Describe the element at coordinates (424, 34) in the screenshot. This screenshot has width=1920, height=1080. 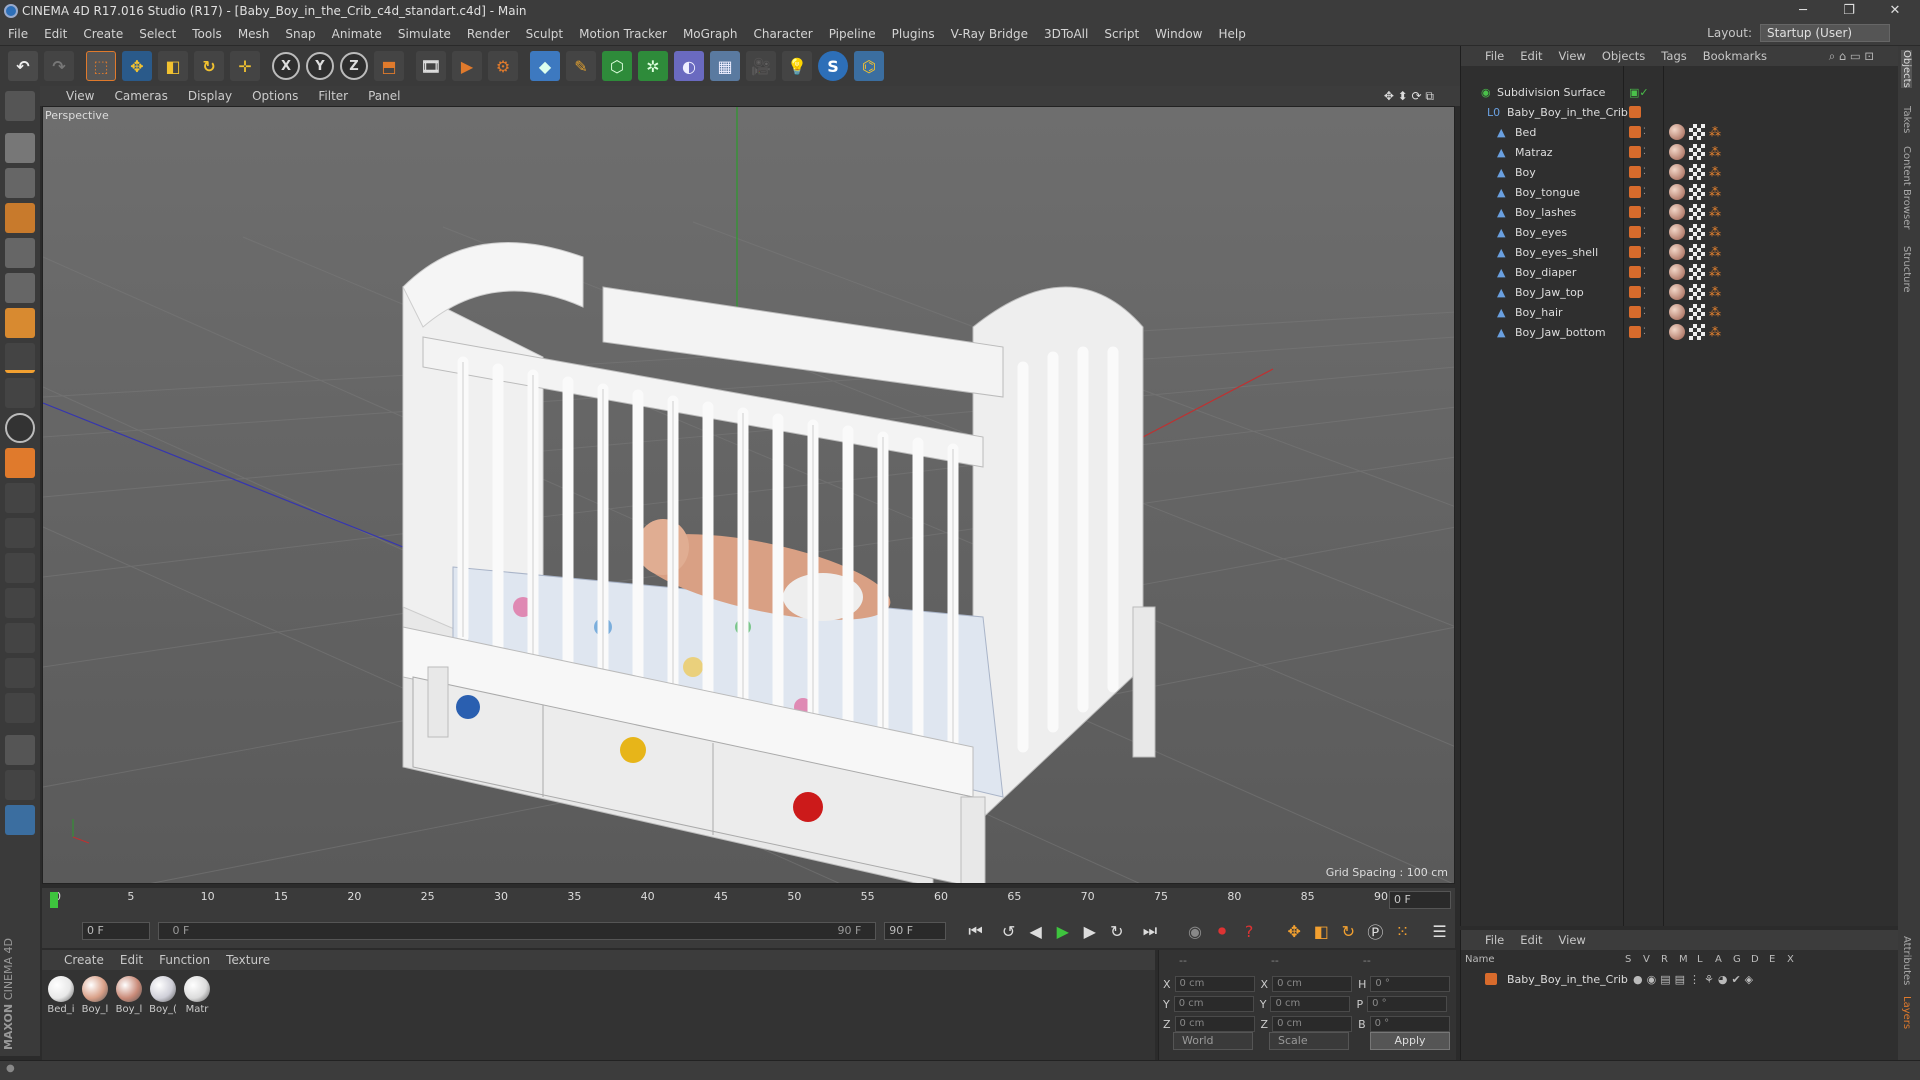
I see `menu-simulate: Simulate` at that location.